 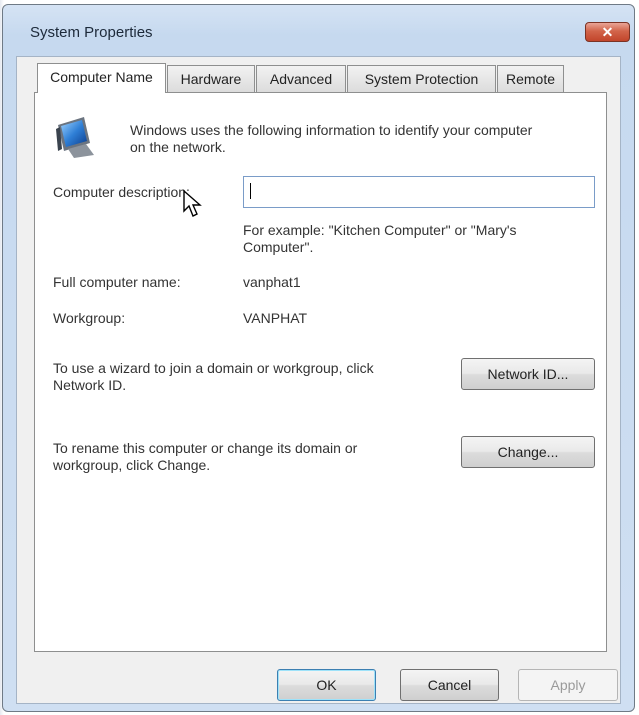 What do you see at coordinates (449, 685) in the screenshot?
I see `cancel-button: Cancel` at bounding box center [449, 685].